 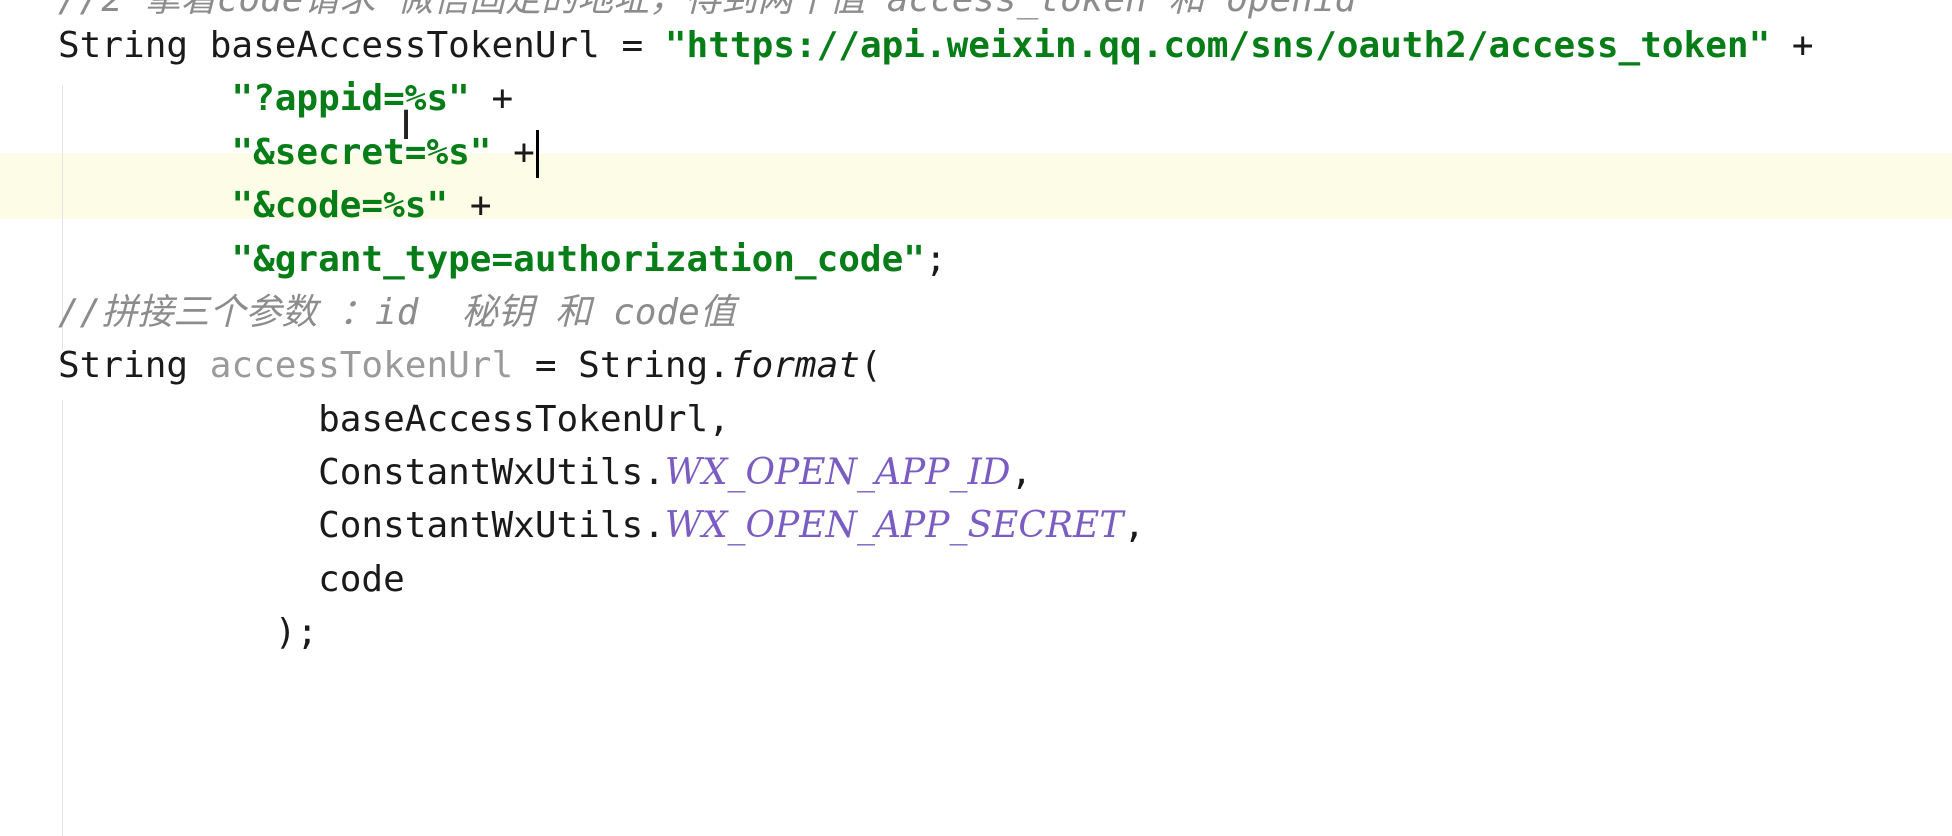 I want to click on text-caret, so click(x=537, y=154).